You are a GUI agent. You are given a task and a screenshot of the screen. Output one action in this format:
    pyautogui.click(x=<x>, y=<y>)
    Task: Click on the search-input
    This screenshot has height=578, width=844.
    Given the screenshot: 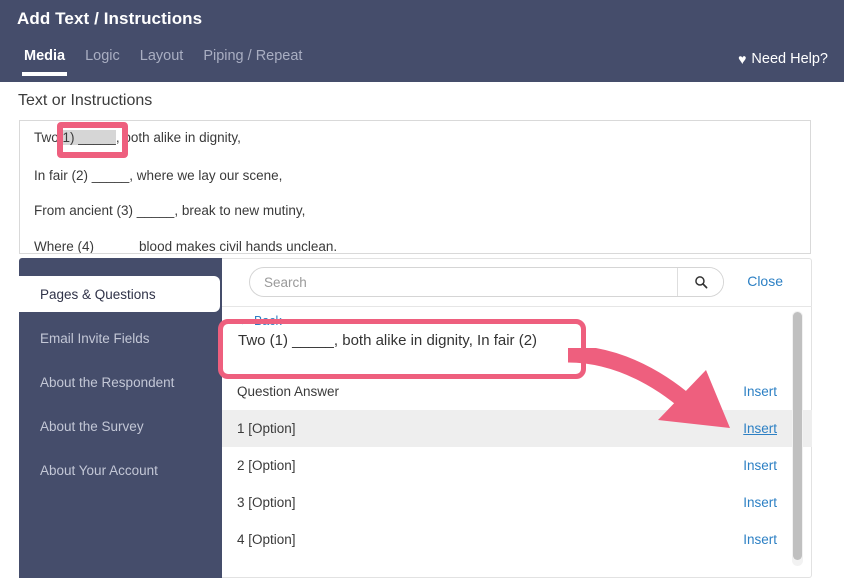 What is the action you would take?
    pyautogui.click(x=463, y=282)
    